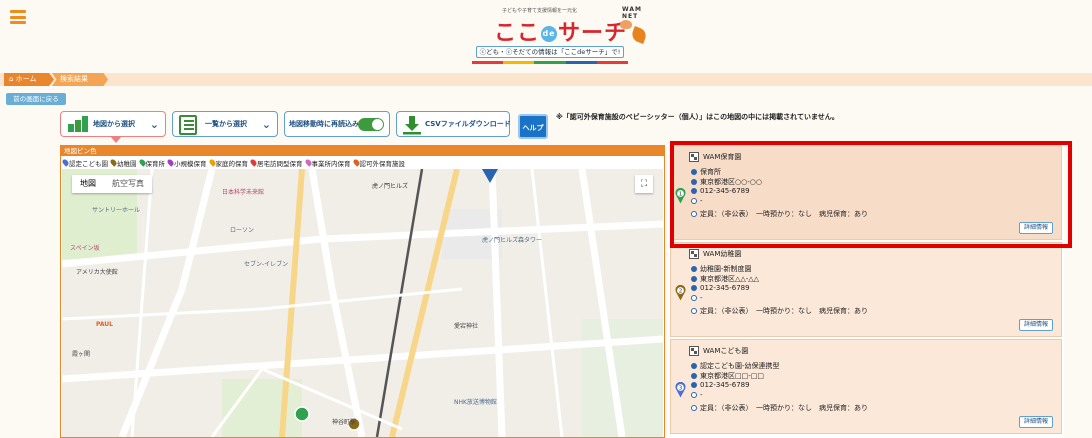 The image size is (1092, 438). Describe the element at coordinates (105, 324) in the screenshot. I see `map-place-label: PAUL` at that location.